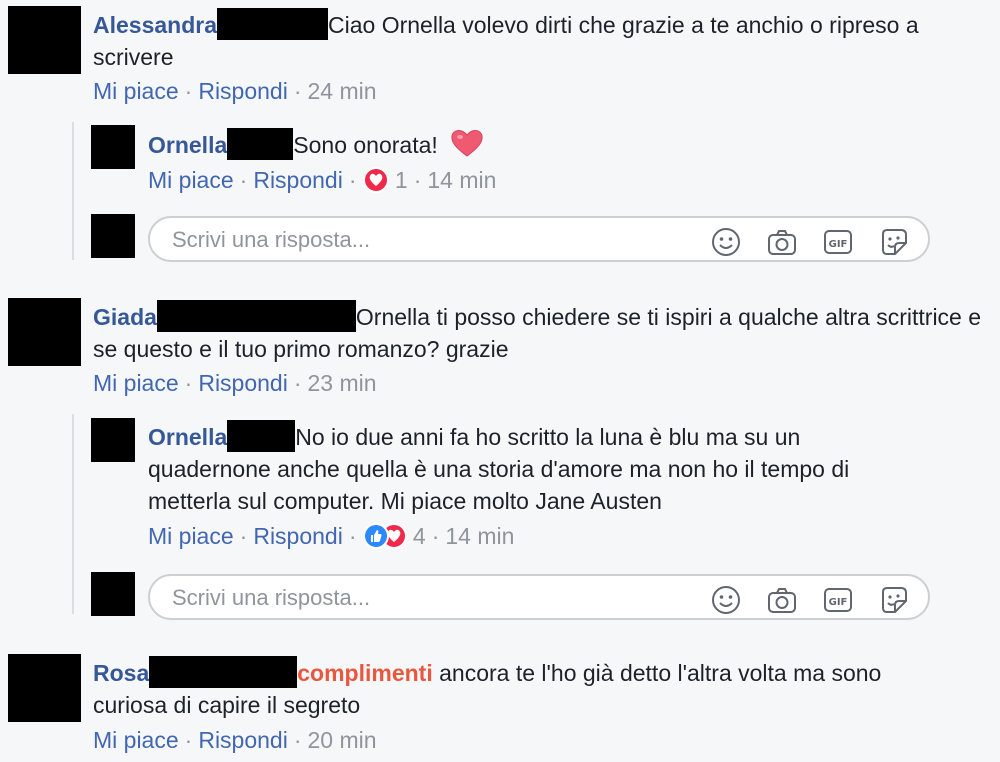 This screenshot has width=1000, height=762. Describe the element at coordinates (342, 383) in the screenshot. I see `timestamp: 23 min` at that location.